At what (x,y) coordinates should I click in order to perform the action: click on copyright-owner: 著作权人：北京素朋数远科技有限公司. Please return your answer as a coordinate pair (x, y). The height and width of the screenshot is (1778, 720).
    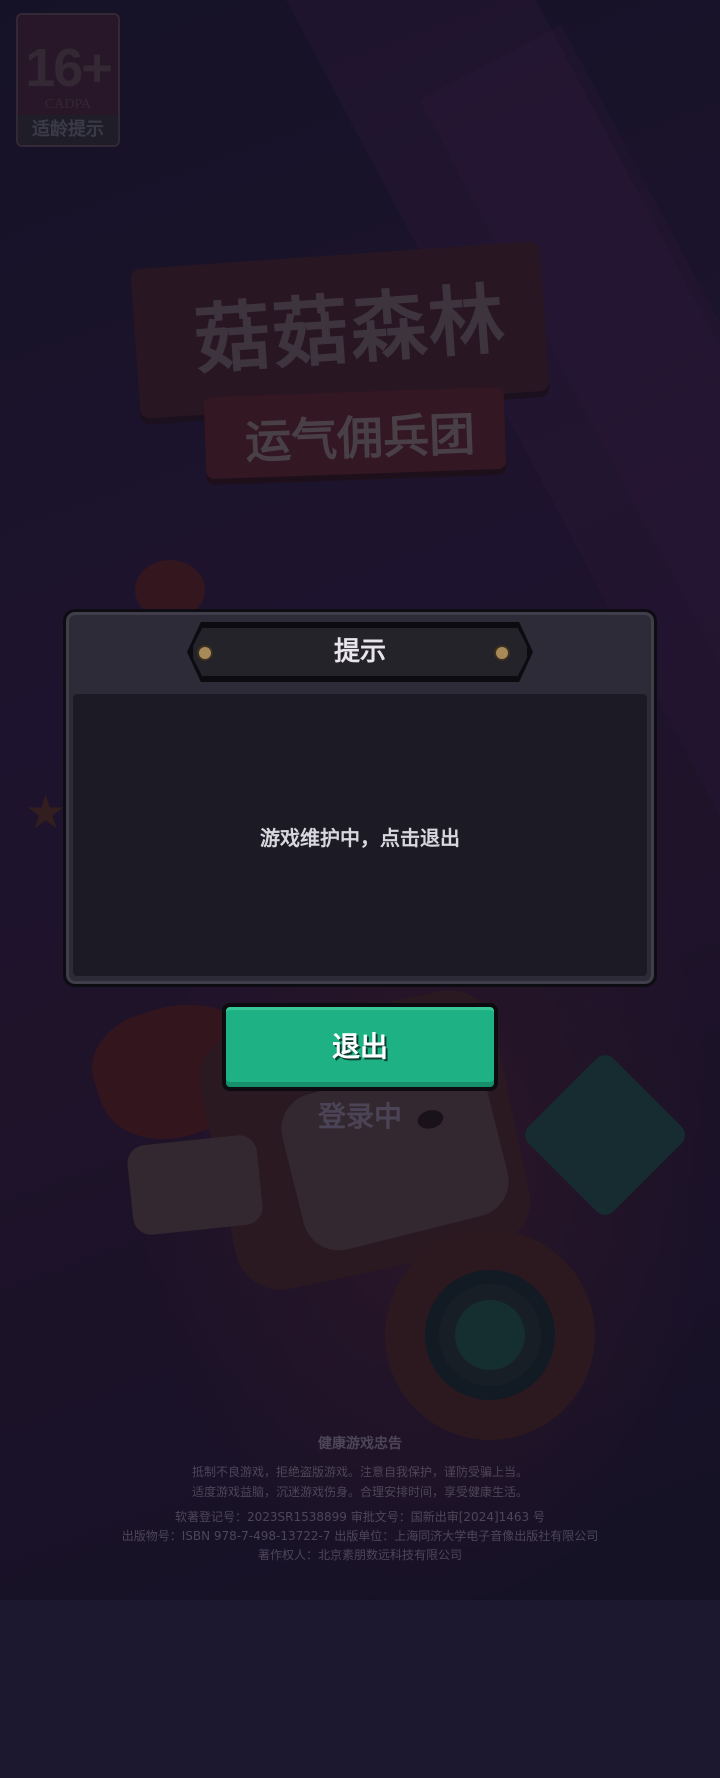
    Looking at the image, I should click on (359, 1555).